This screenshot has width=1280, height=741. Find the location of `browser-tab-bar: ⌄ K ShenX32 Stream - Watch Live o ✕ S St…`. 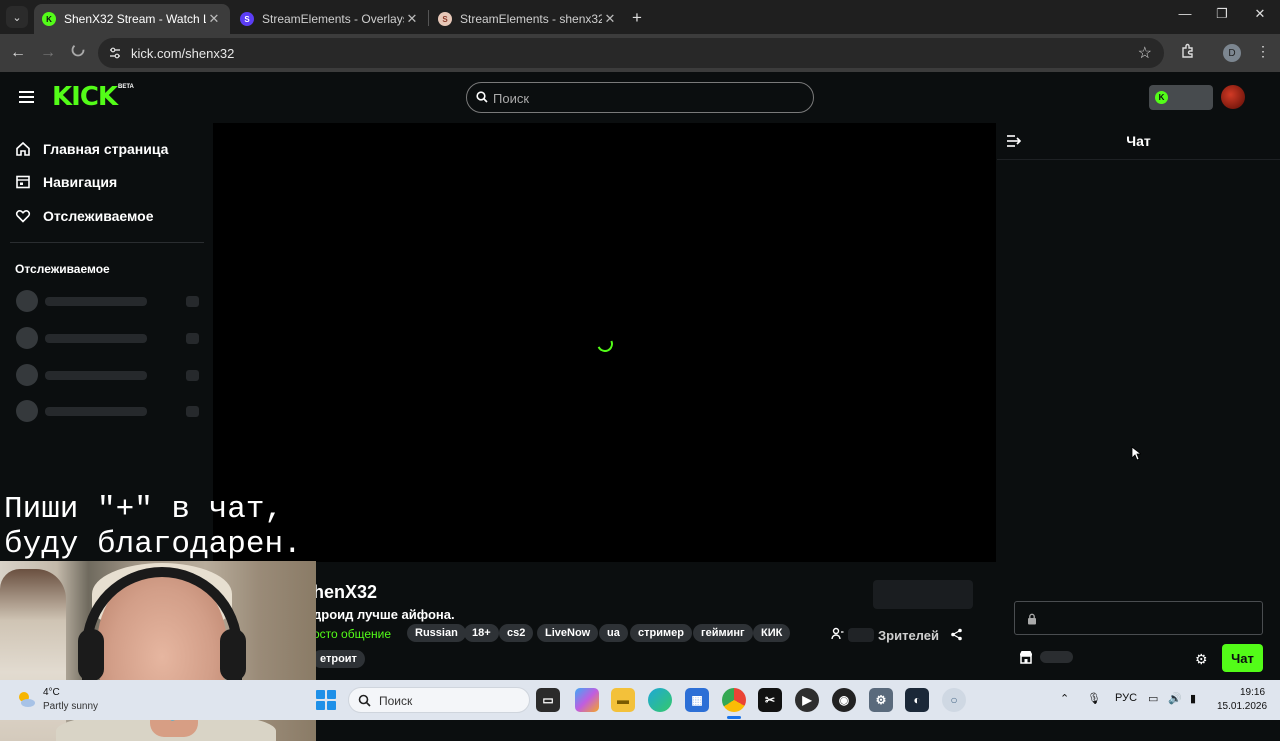

browser-tab-bar: ⌄ K ShenX32 Stream - Watch Live o ✕ S St… is located at coordinates (640, 17).